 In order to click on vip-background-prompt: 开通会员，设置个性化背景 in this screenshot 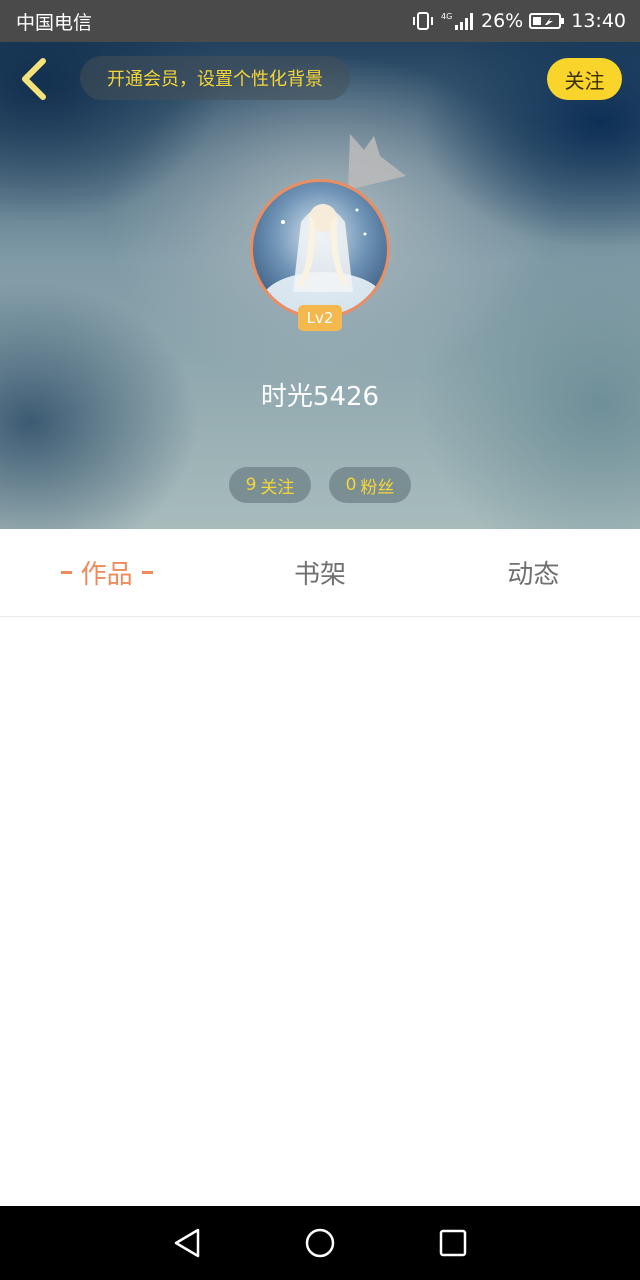, I will do `click(215, 78)`.